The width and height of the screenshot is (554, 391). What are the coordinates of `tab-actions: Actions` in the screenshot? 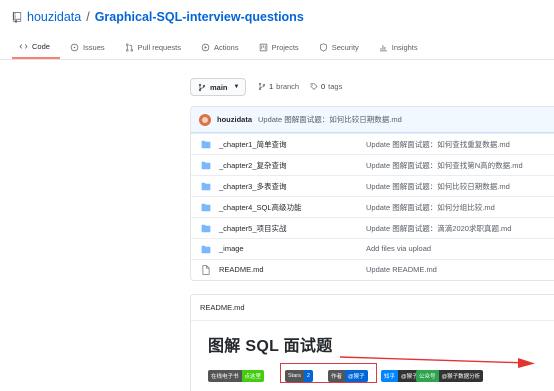 It's located at (220, 47).